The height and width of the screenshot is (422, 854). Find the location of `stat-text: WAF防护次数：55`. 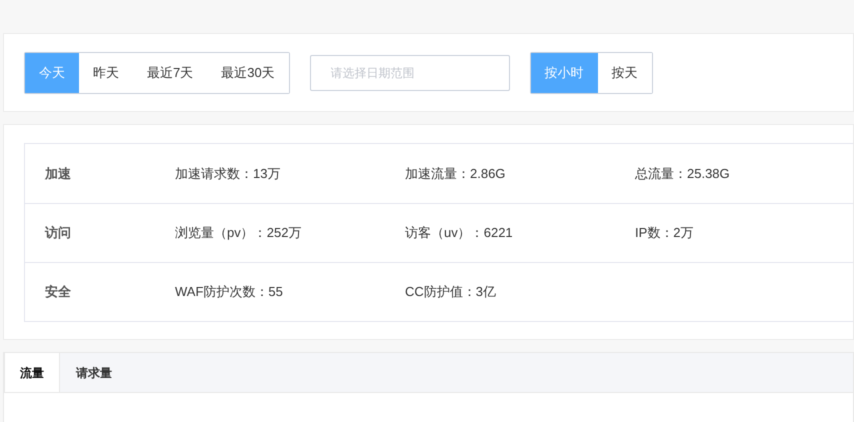

stat-text: WAF防护次数：55 is located at coordinates (229, 292).